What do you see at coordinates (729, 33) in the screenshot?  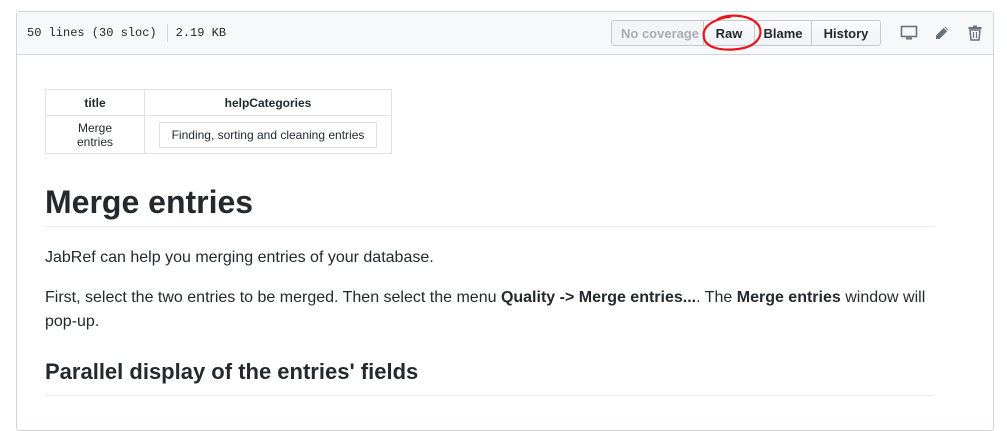 I see `raw-button: Raw` at bounding box center [729, 33].